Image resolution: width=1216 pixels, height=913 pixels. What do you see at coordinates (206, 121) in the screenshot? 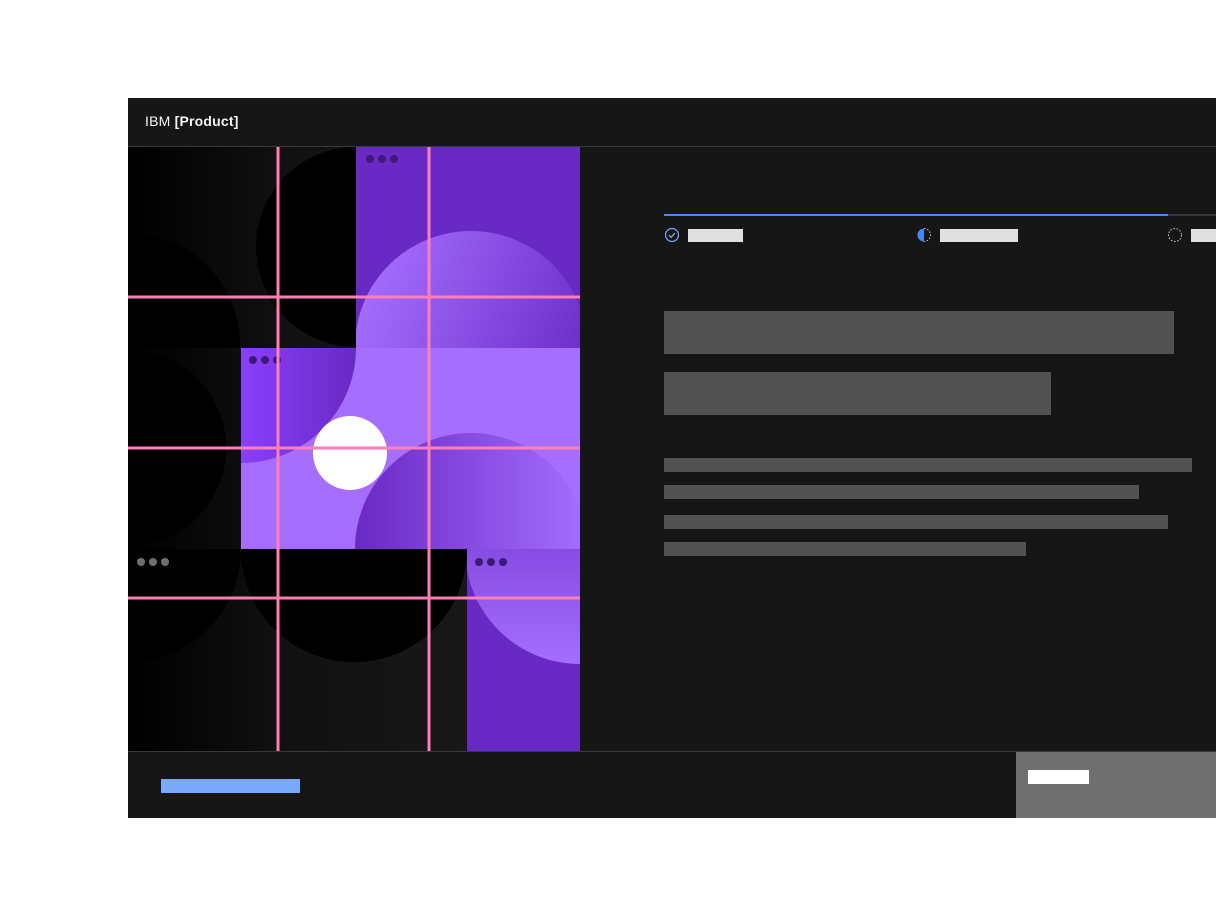
I see `brand-product: [Product]` at bounding box center [206, 121].